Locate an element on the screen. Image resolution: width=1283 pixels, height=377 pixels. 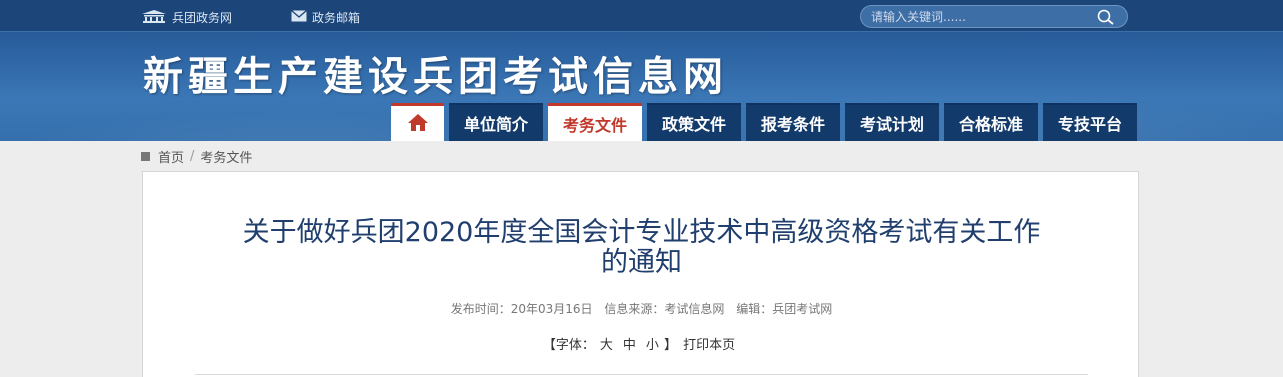
nav-label: 考务文件 is located at coordinates (594, 125).